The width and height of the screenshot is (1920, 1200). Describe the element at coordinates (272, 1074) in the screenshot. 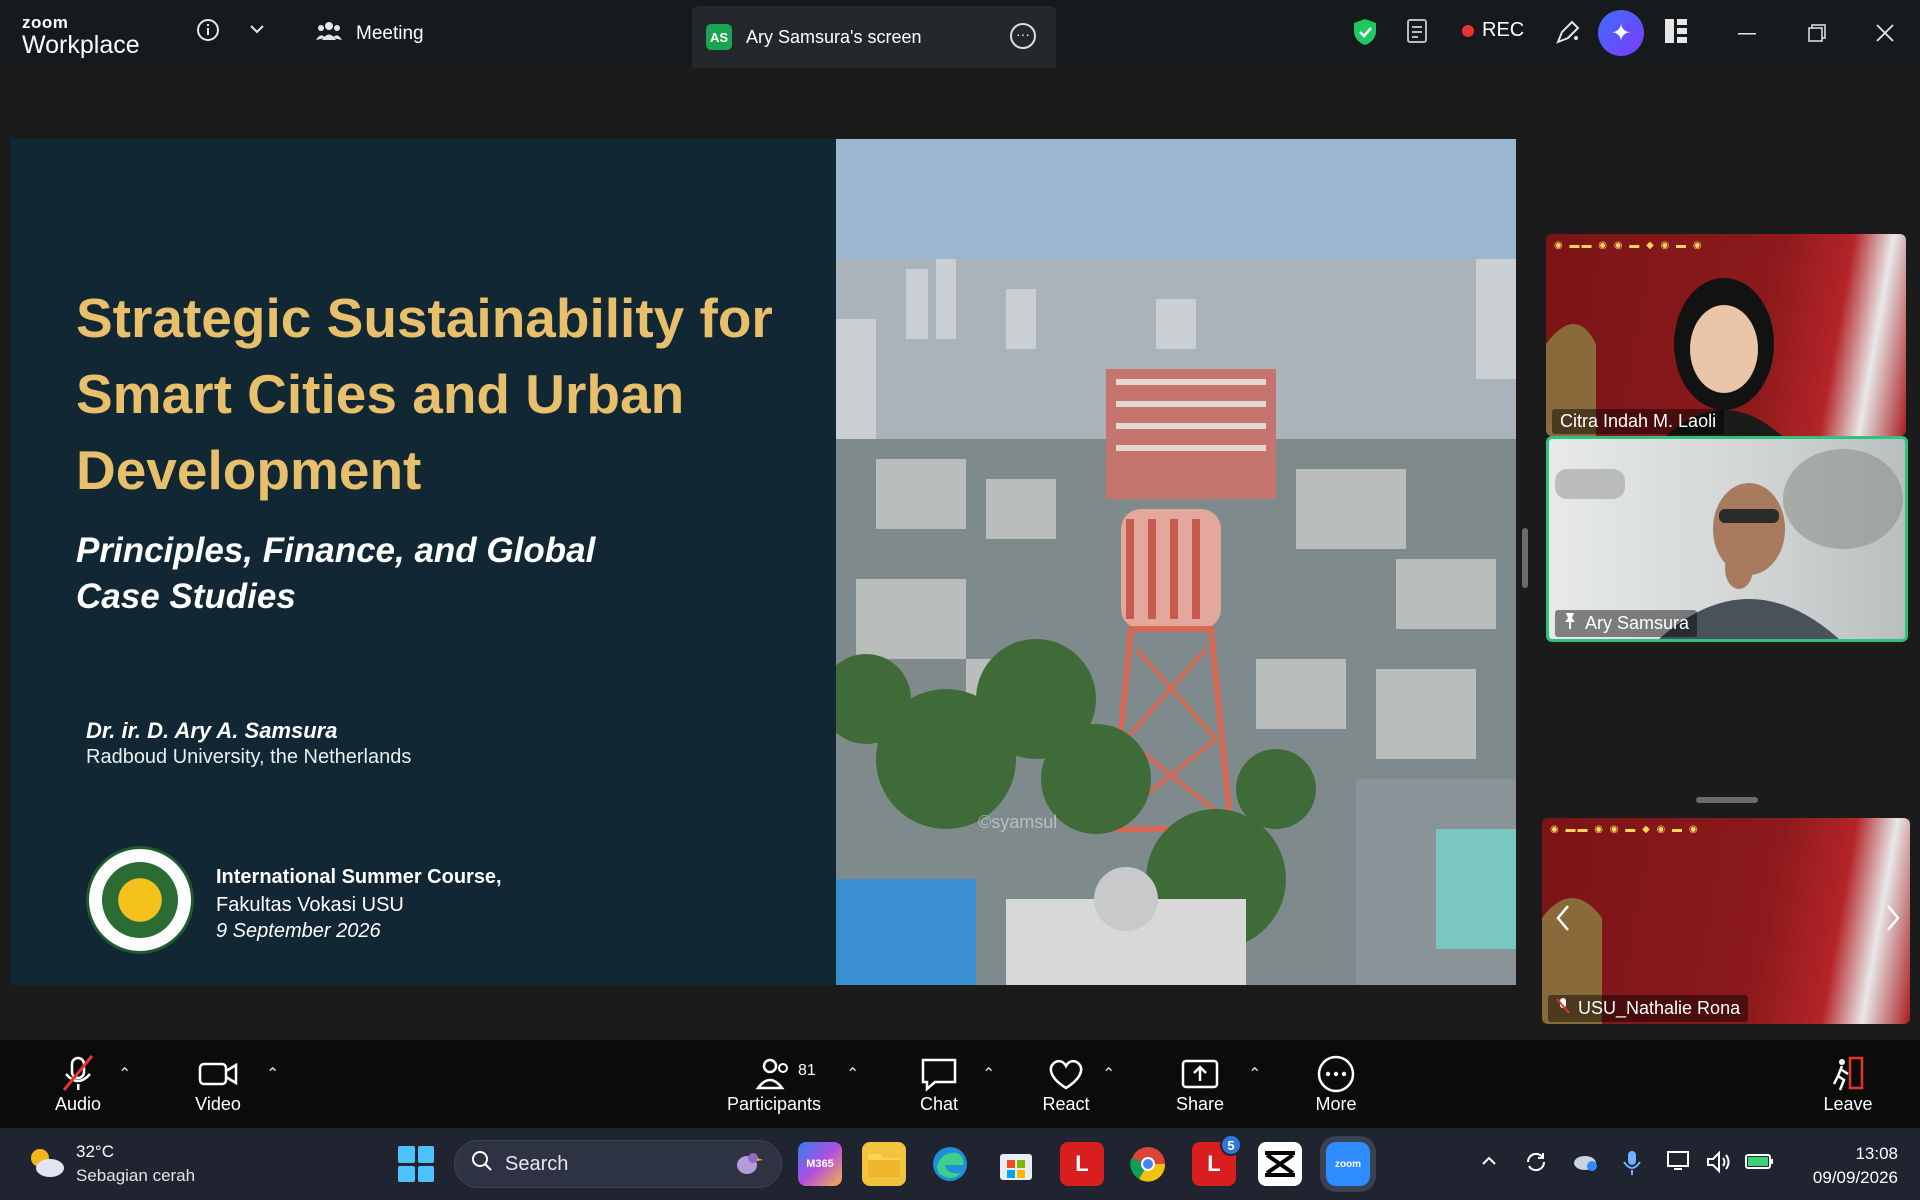

I see `video-options-caret-icon: ⌃` at that location.